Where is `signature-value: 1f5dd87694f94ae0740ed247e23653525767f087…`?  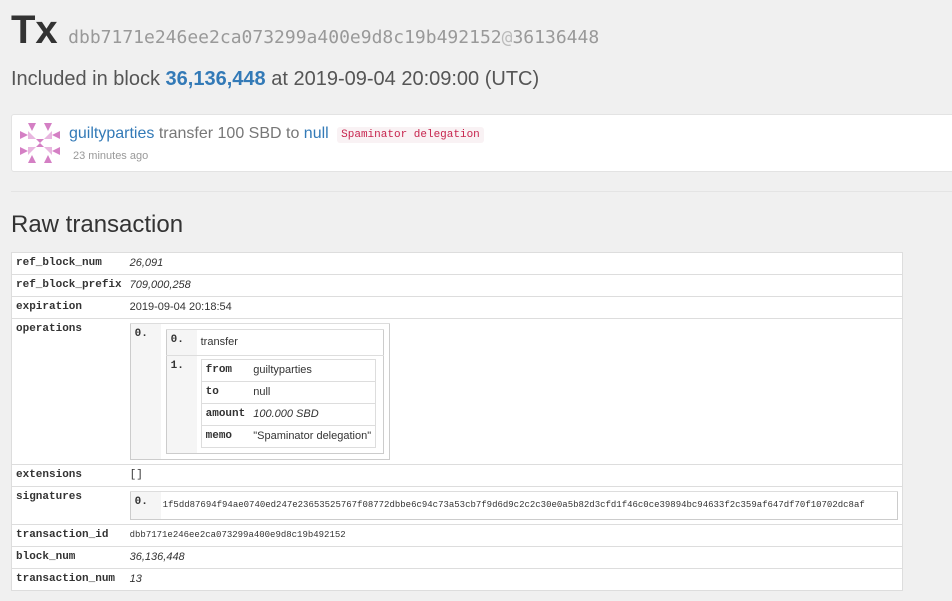 signature-value: 1f5dd87694f94ae0740ed247e23653525767f087… is located at coordinates (529, 505).